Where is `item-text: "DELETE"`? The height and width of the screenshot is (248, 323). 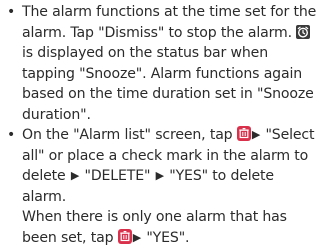 item-text: "DELETE" is located at coordinates (117, 176).